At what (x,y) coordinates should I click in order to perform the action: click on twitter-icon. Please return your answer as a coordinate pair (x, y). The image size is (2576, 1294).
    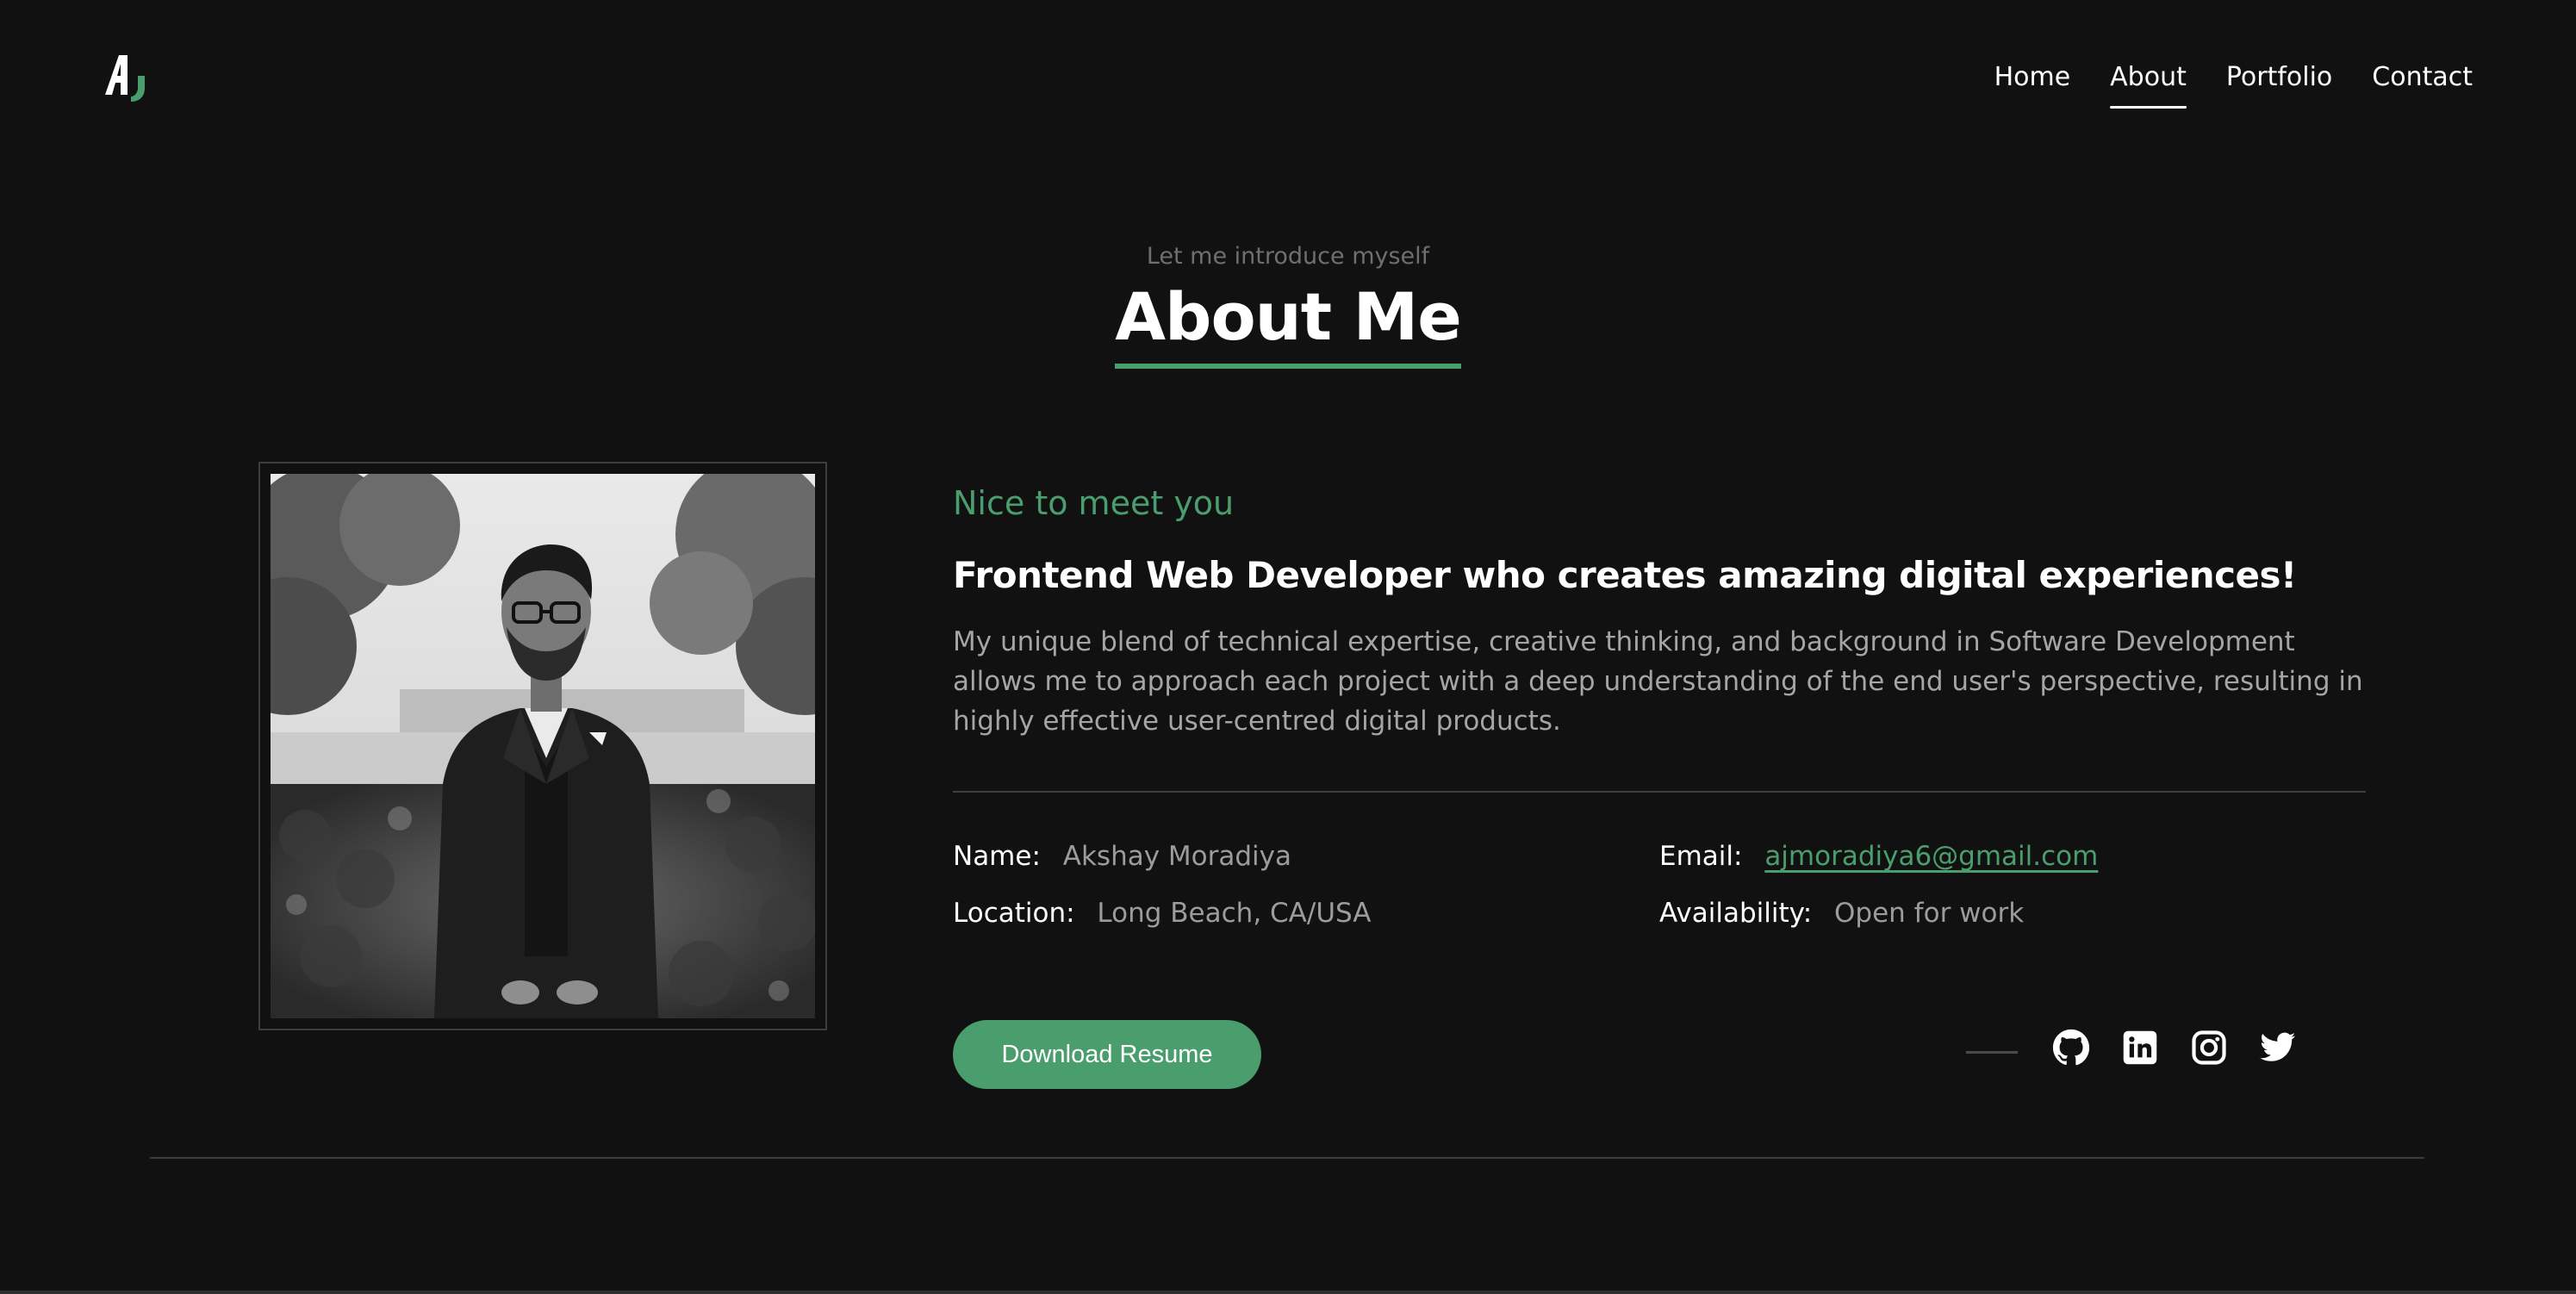
    Looking at the image, I should click on (2278, 1048).